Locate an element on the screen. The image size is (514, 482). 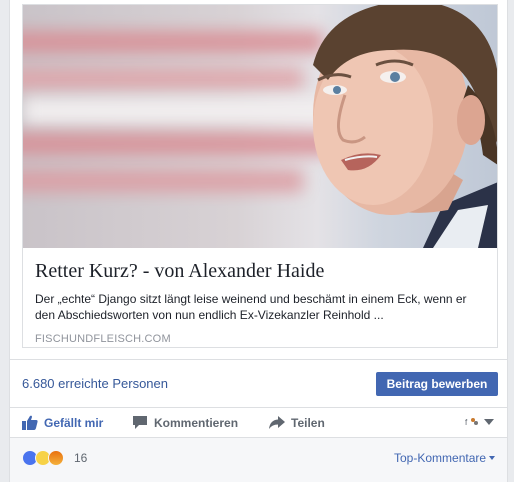
like-label: Gefällt mir is located at coordinates (74, 422).